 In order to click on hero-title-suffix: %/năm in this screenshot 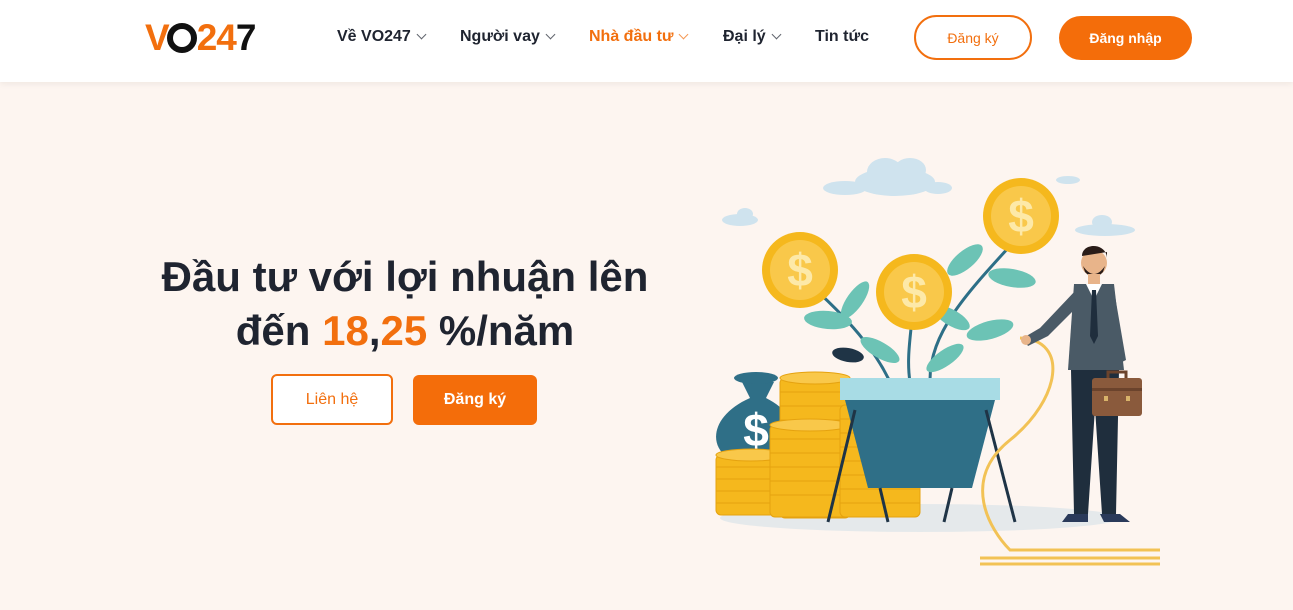, I will do `click(501, 330)`.